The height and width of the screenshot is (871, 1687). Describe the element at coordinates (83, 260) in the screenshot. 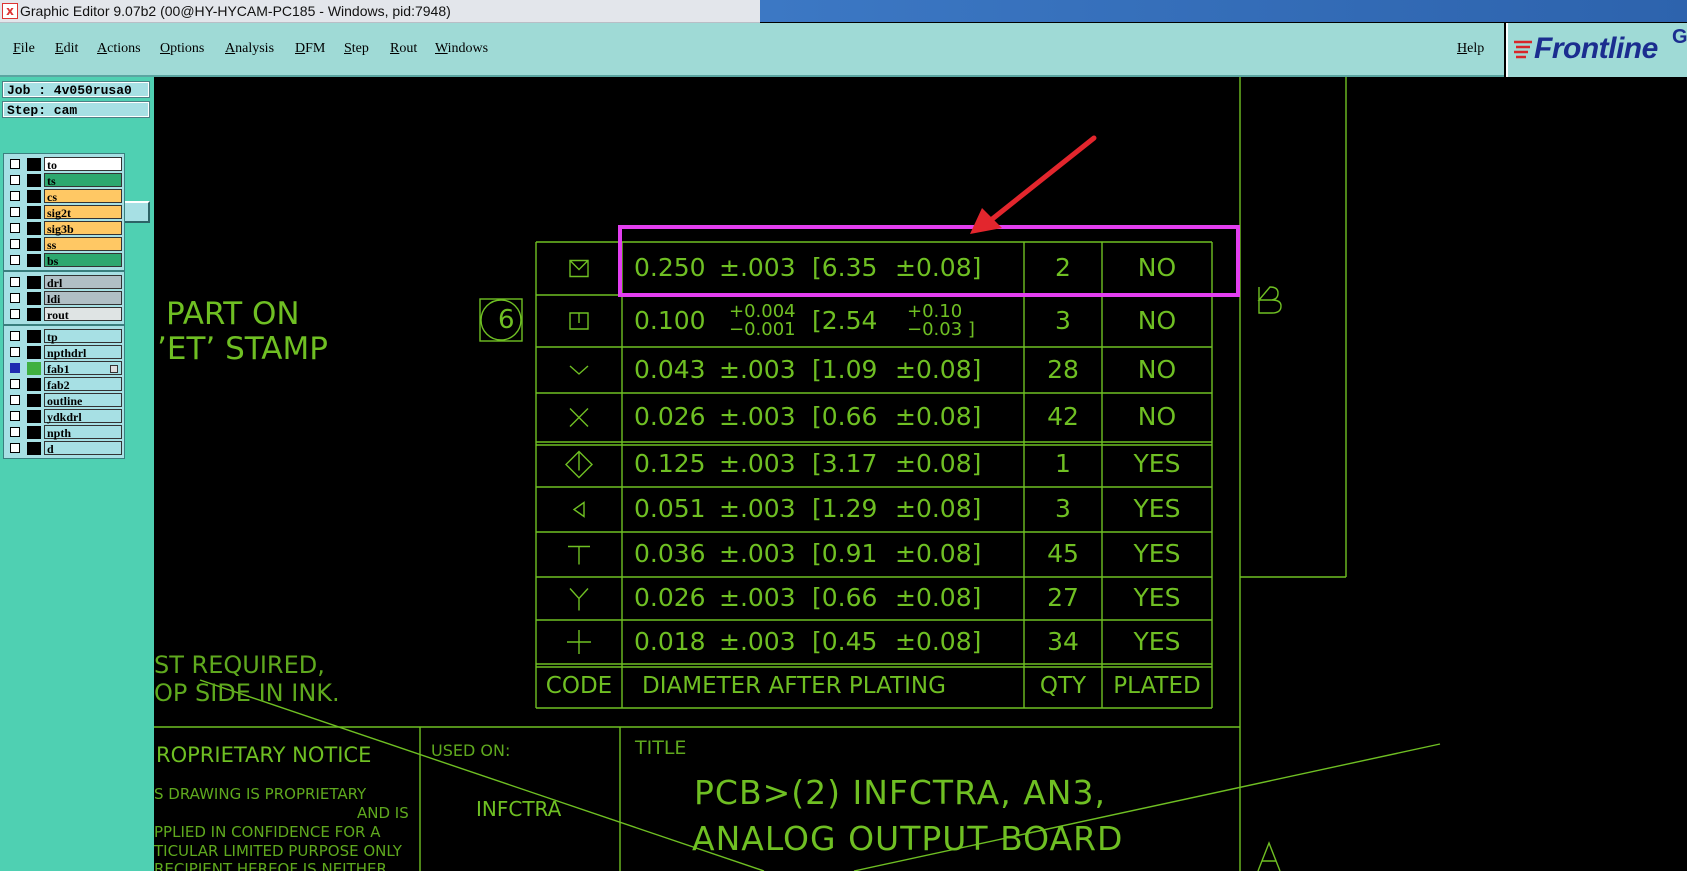

I see `layer-label: bs` at that location.